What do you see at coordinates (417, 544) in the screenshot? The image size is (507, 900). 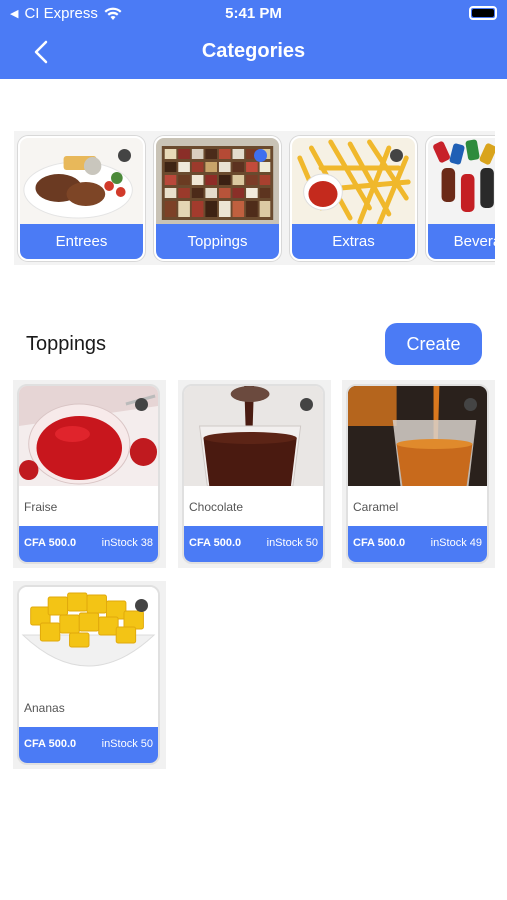 I see `product-footer: CFA 500.0 inStock 49` at bounding box center [417, 544].